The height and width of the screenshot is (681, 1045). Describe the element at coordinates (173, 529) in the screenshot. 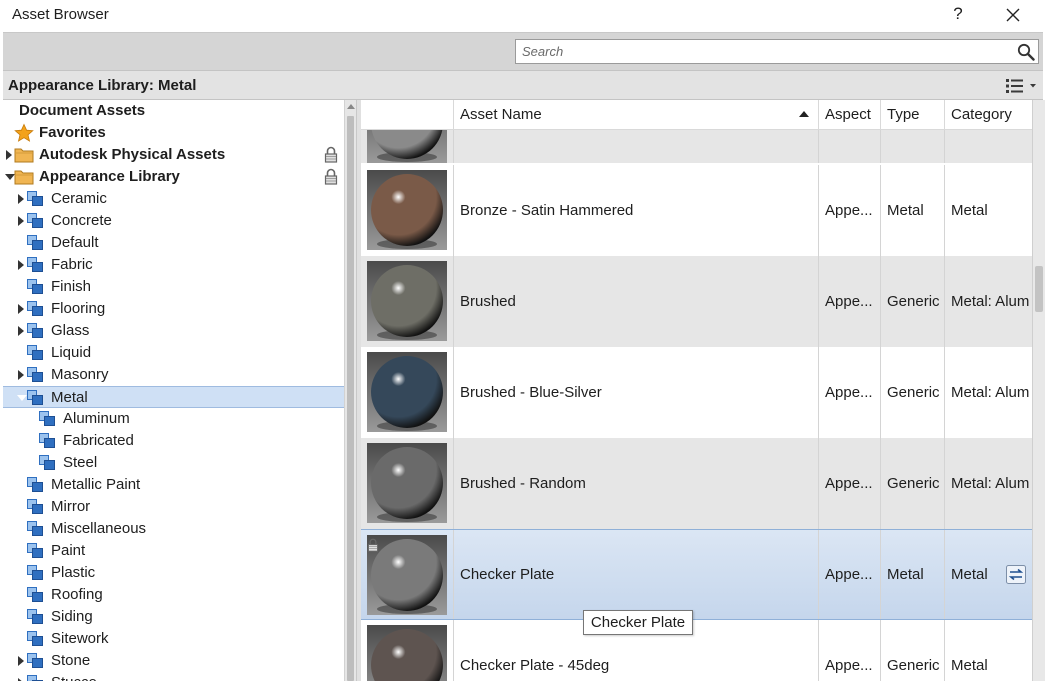

I see `tree-item-miscellaneous: Miscellaneous` at that location.